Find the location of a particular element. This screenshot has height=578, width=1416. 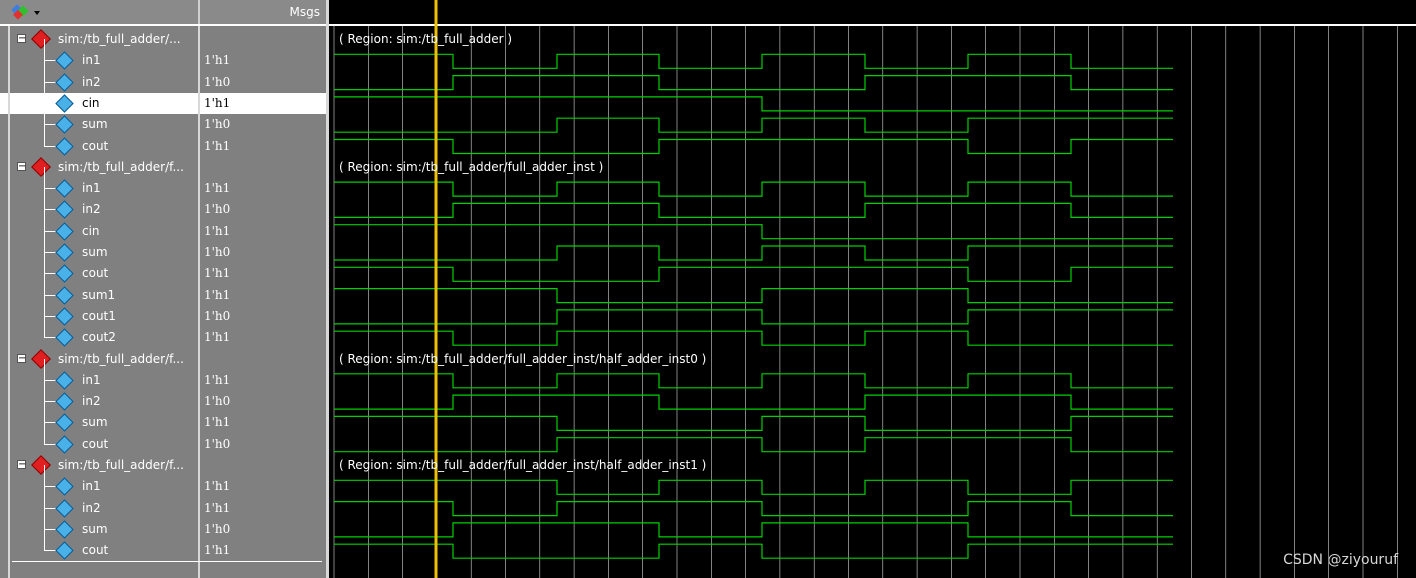

names-column-header is located at coordinates (100, 12).